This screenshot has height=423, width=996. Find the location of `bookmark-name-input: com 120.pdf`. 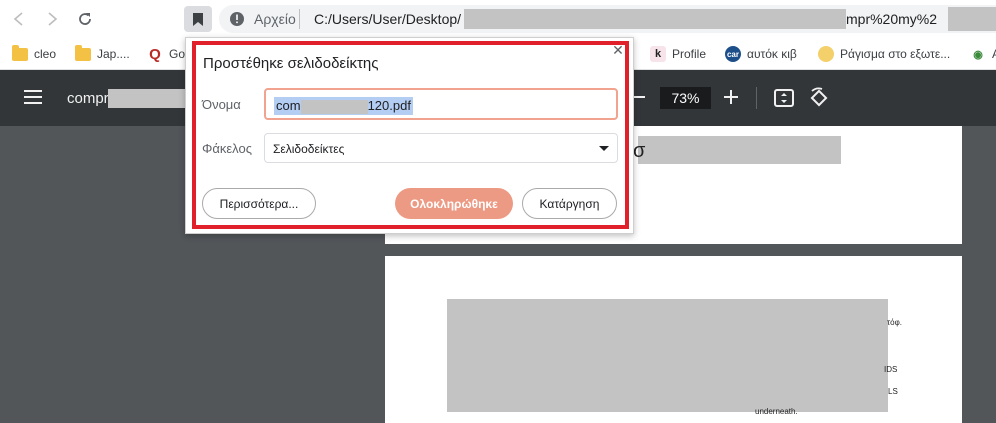

bookmark-name-input: com 120.pdf is located at coordinates (441, 104).